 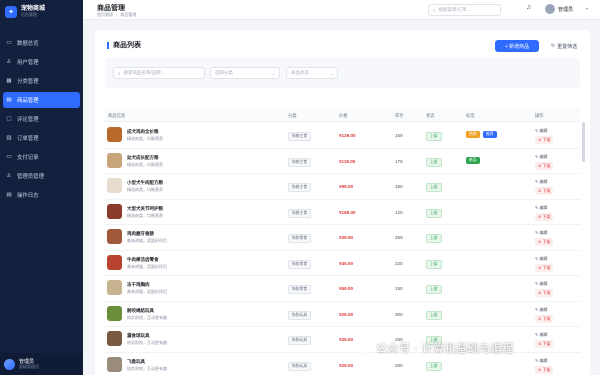 I want to click on sidebar-item: ♙ 用户管理, so click(x=41, y=62).